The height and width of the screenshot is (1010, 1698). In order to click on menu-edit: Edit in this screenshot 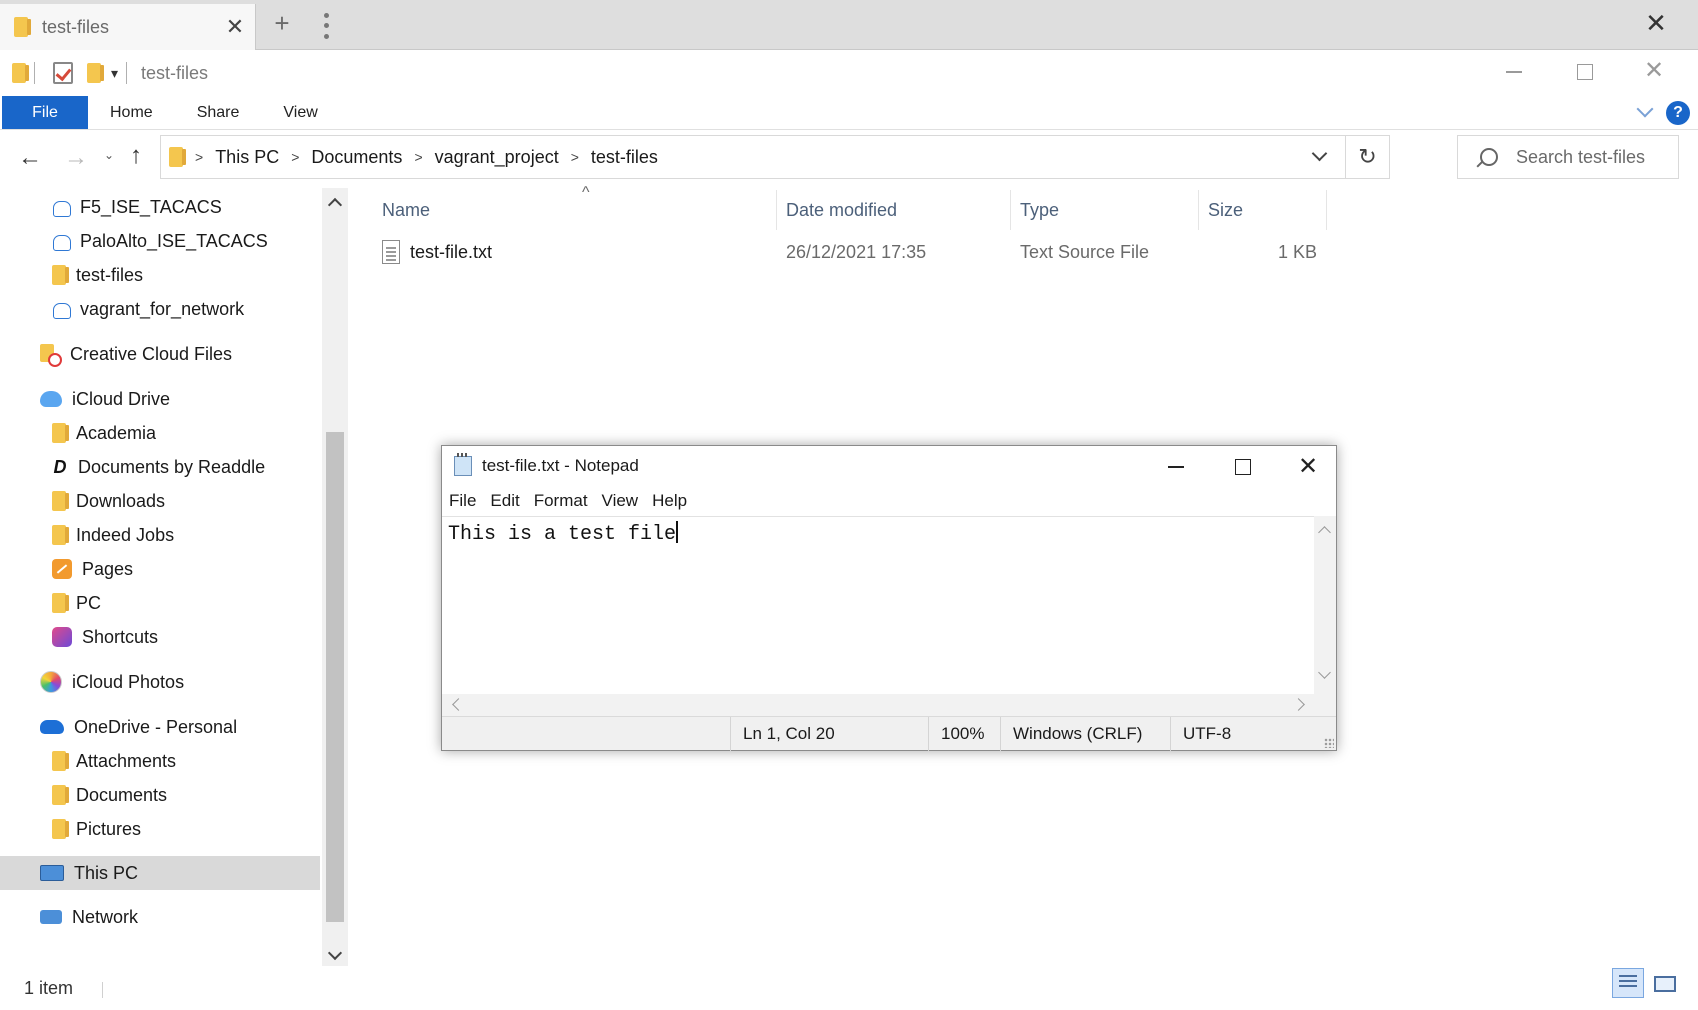, I will do `click(504, 501)`.